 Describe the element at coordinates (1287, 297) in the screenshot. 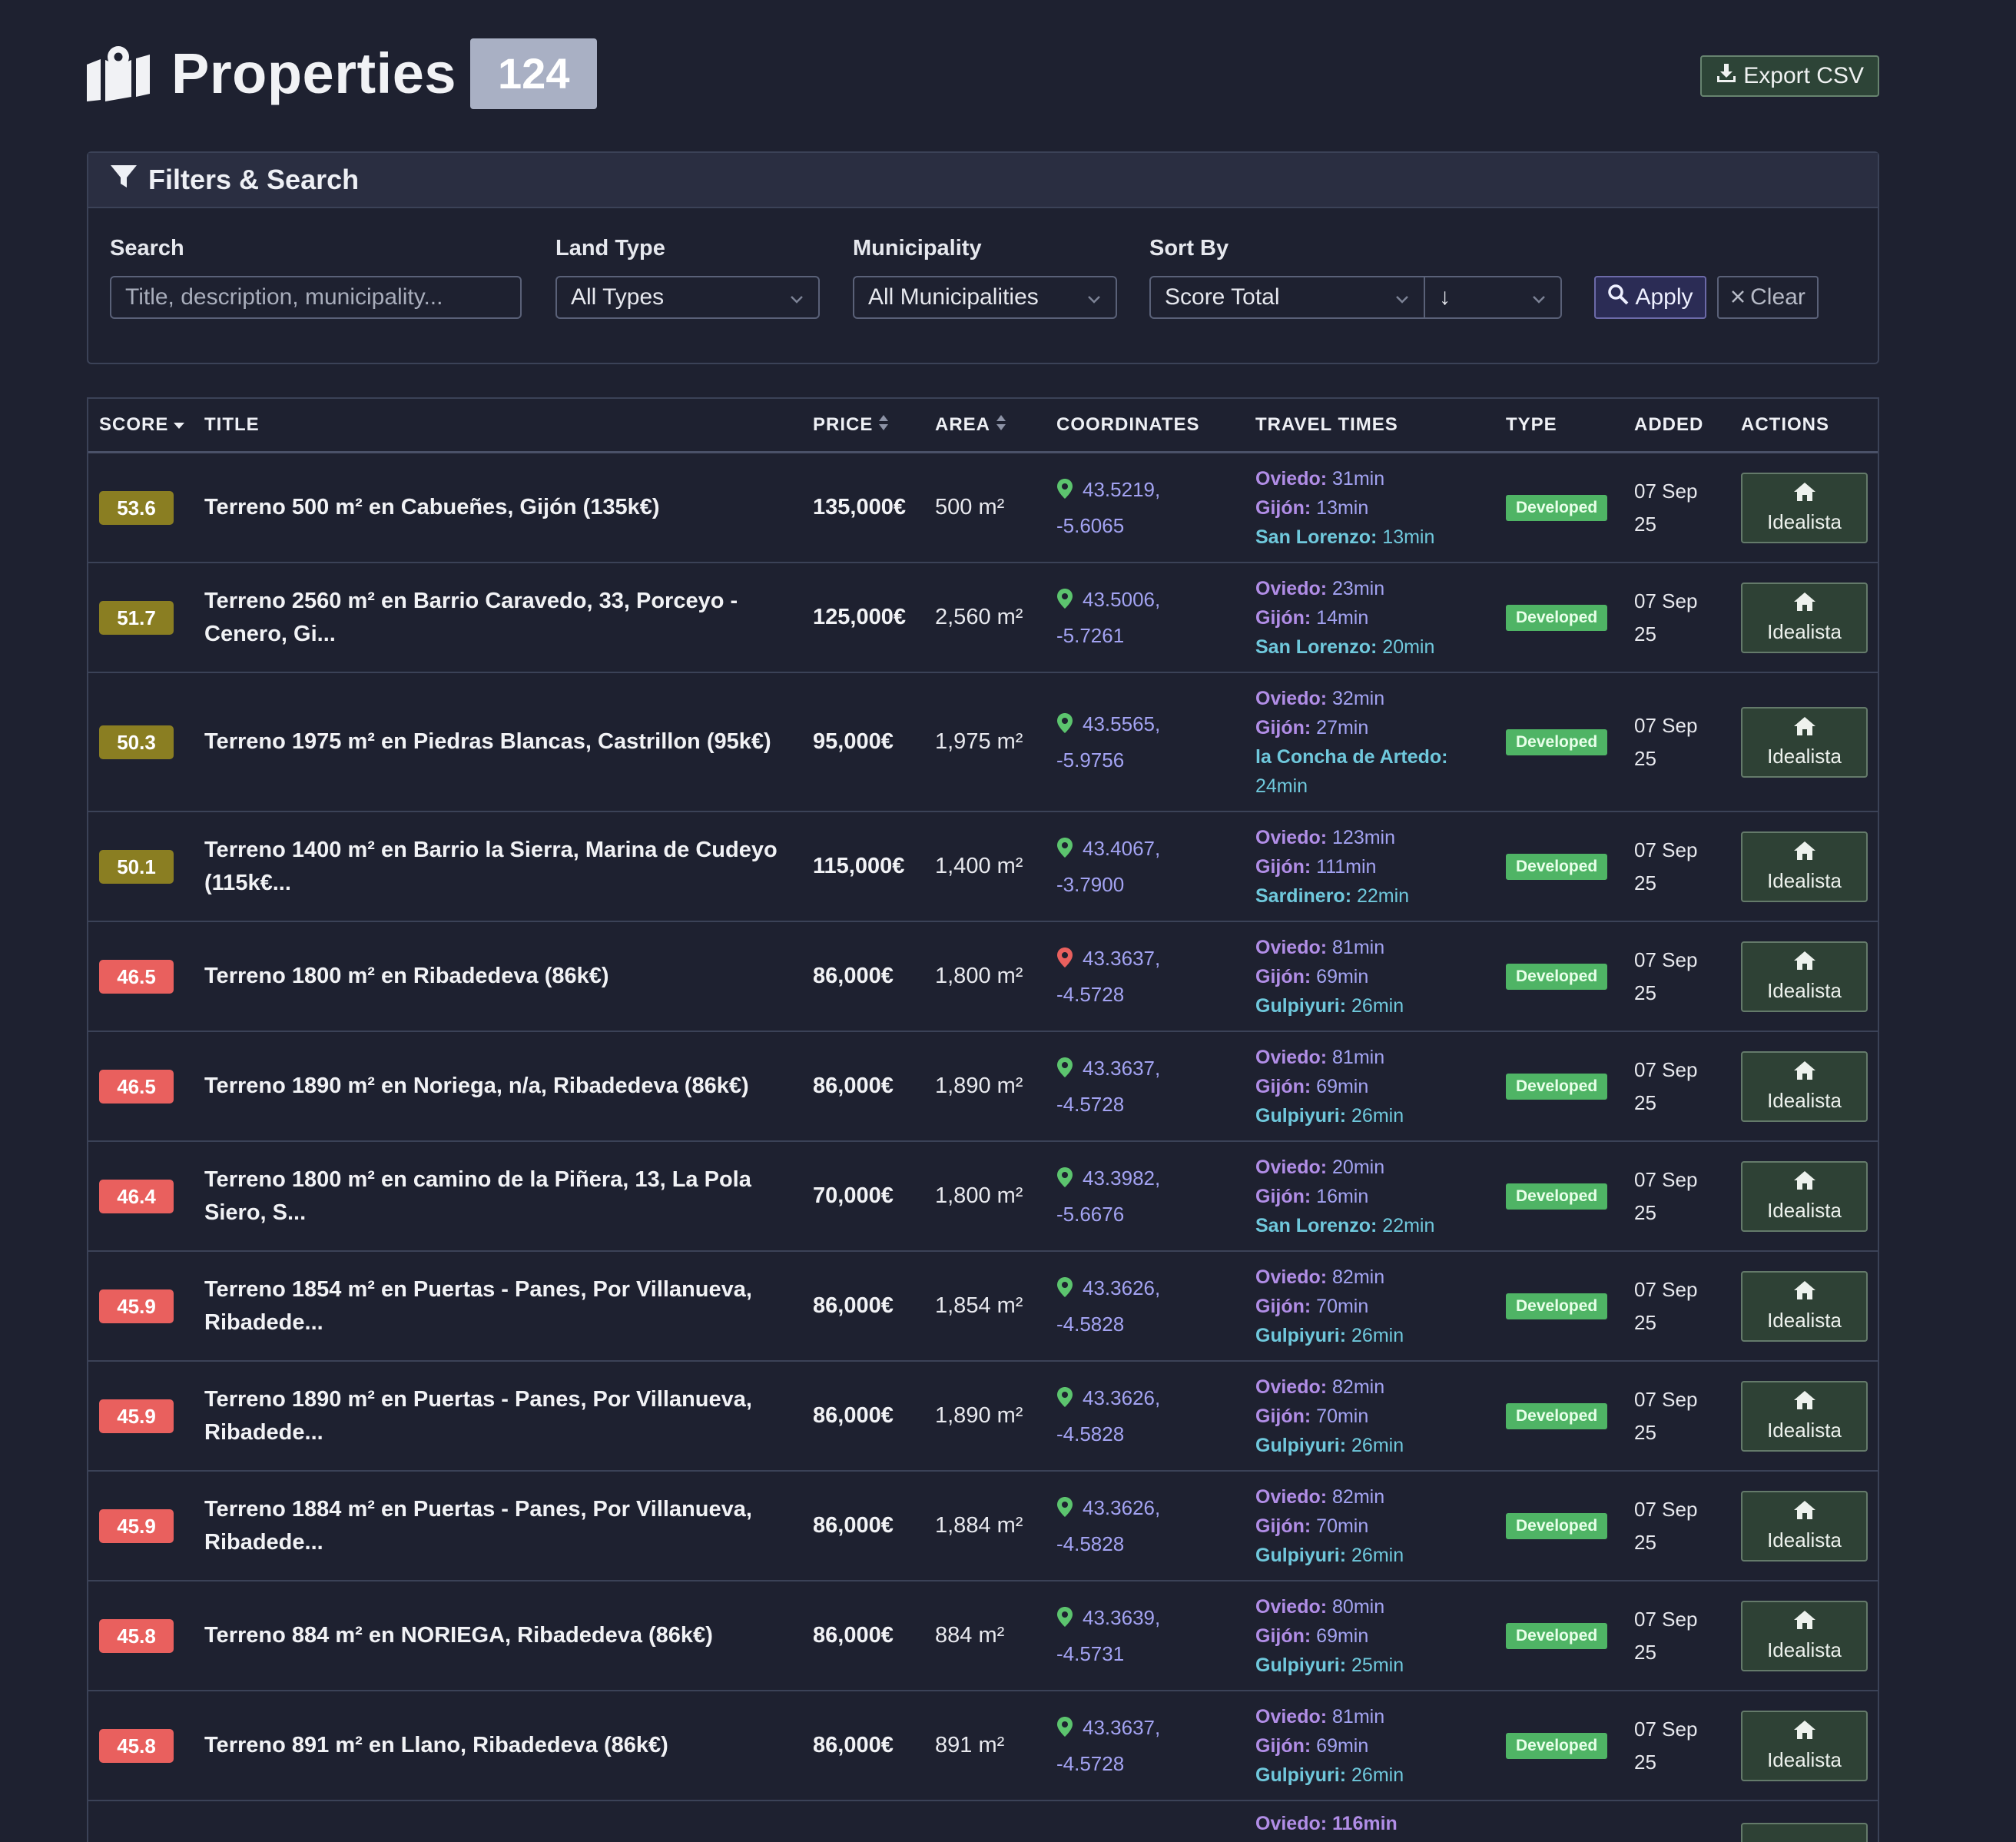

I see `sort-field-select: Score Total` at that location.